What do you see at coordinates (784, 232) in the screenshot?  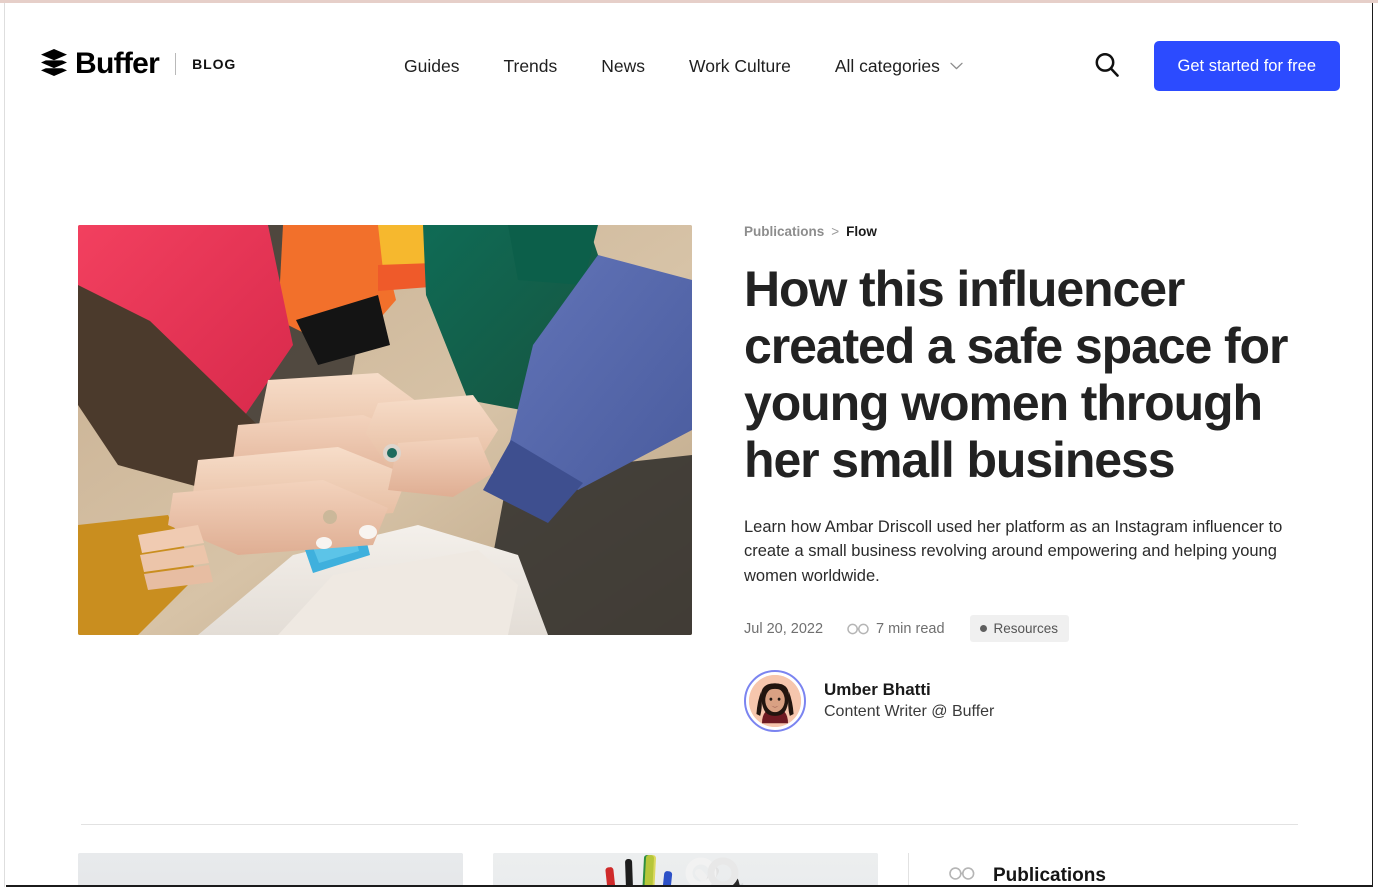 I see `breadcrumb-publications: Publications` at bounding box center [784, 232].